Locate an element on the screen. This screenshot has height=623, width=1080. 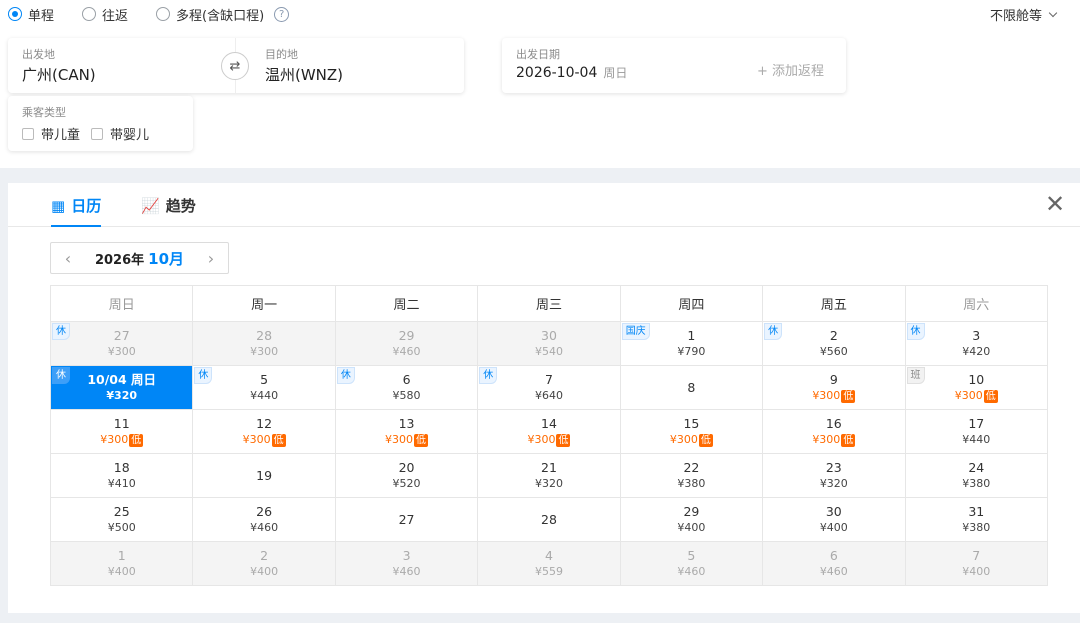
day-price: ¥460 is located at coordinates (691, 571).